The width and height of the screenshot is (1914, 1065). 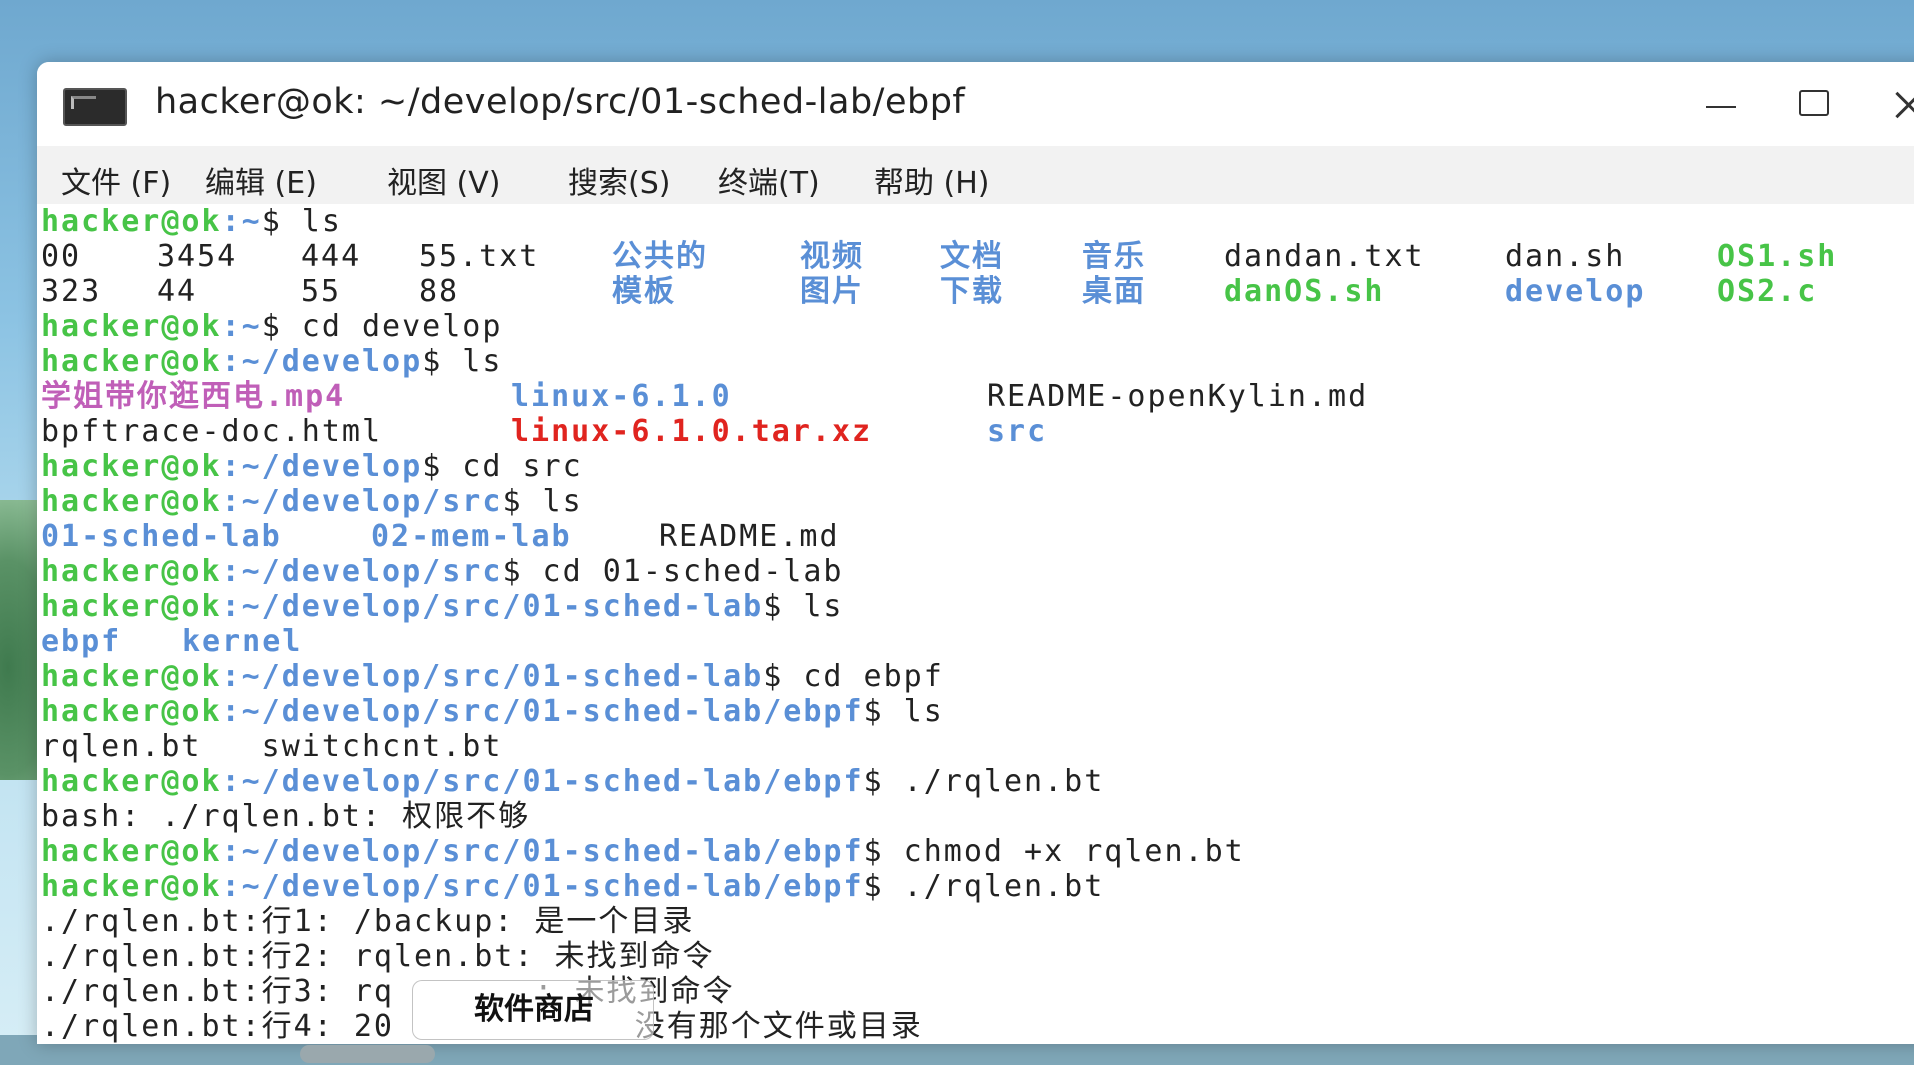 What do you see at coordinates (442, 571) in the screenshot?
I see `terminal-line: hacker@ok:~/develop/src$ cd 01-sched-lab` at bounding box center [442, 571].